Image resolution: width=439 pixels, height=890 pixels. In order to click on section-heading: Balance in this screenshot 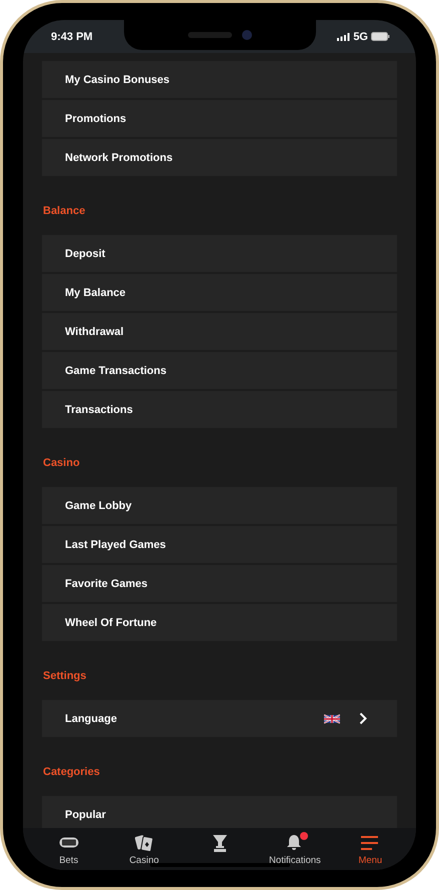, I will do `click(64, 211)`.